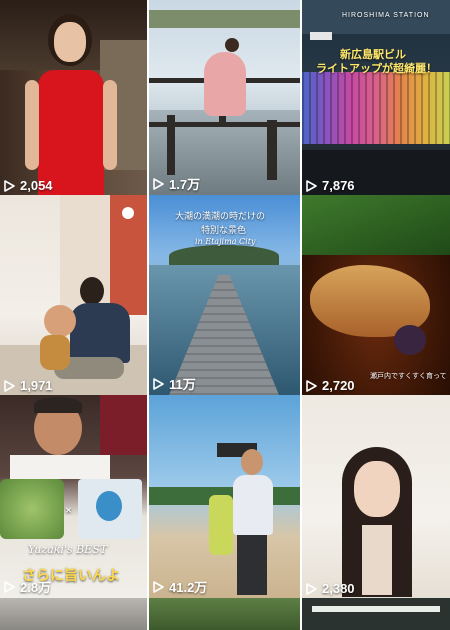 The image size is (450, 630). What do you see at coordinates (408, 376) in the screenshot?
I see `caption-line-1: 瀬戸内ですくすく育って` at bounding box center [408, 376].